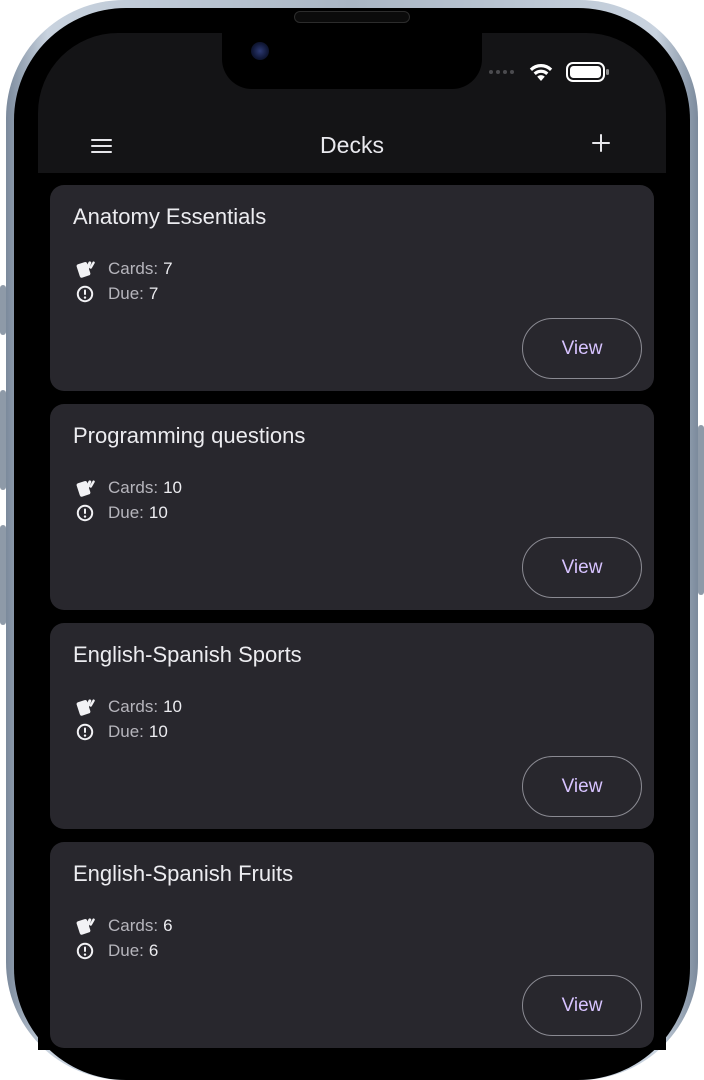 The width and height of the screenshot is (704, 1080). Describe the element at coordinates (170, 216) in the screenshot. I see `deck-title: Anatomy Essentials` at that location.